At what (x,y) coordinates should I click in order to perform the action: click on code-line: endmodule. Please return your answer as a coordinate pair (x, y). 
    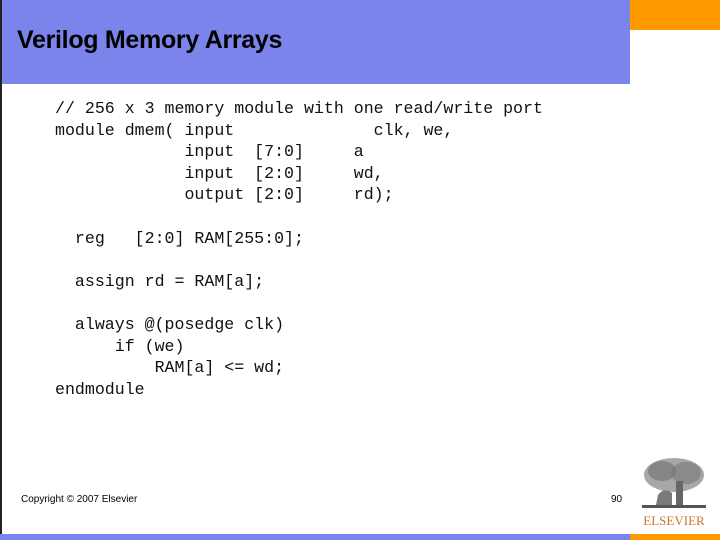
    Looking at the image, I should click on (100, 389).